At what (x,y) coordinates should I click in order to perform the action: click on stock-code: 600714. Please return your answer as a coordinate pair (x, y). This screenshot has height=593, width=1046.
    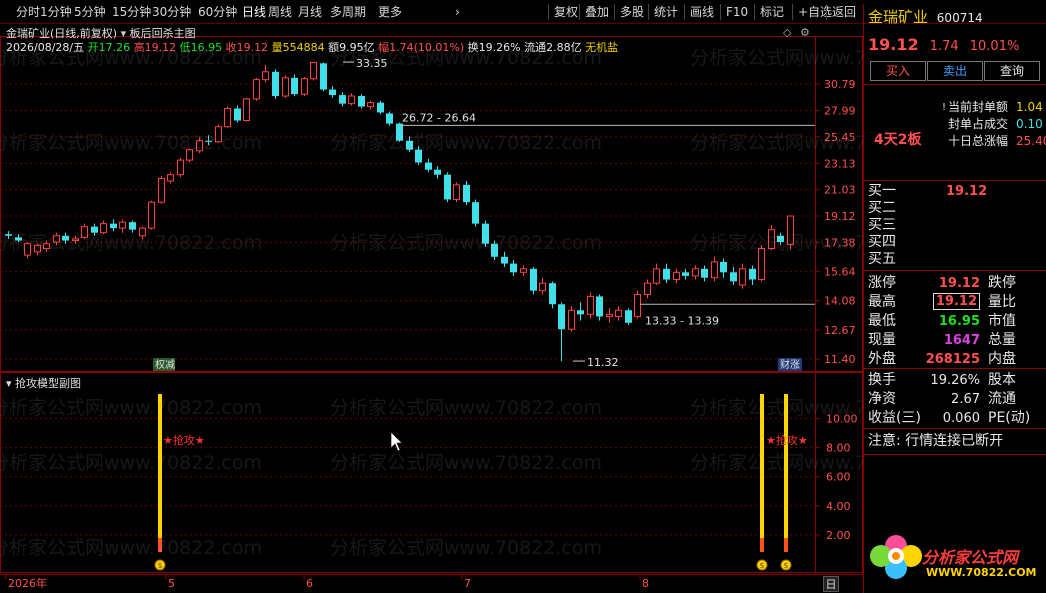
    Looking at the image, I should click on (959, 18).